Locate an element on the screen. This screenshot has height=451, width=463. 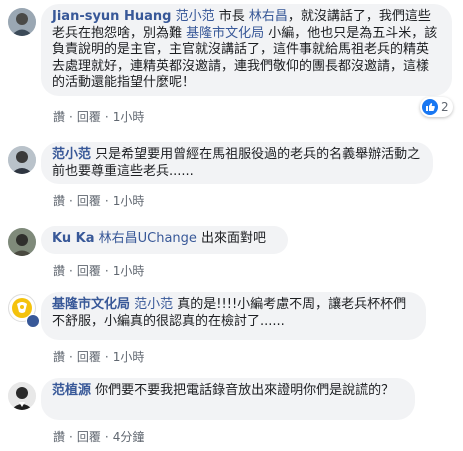
reaction-summary: 2 is located at coordinates (436, 107).